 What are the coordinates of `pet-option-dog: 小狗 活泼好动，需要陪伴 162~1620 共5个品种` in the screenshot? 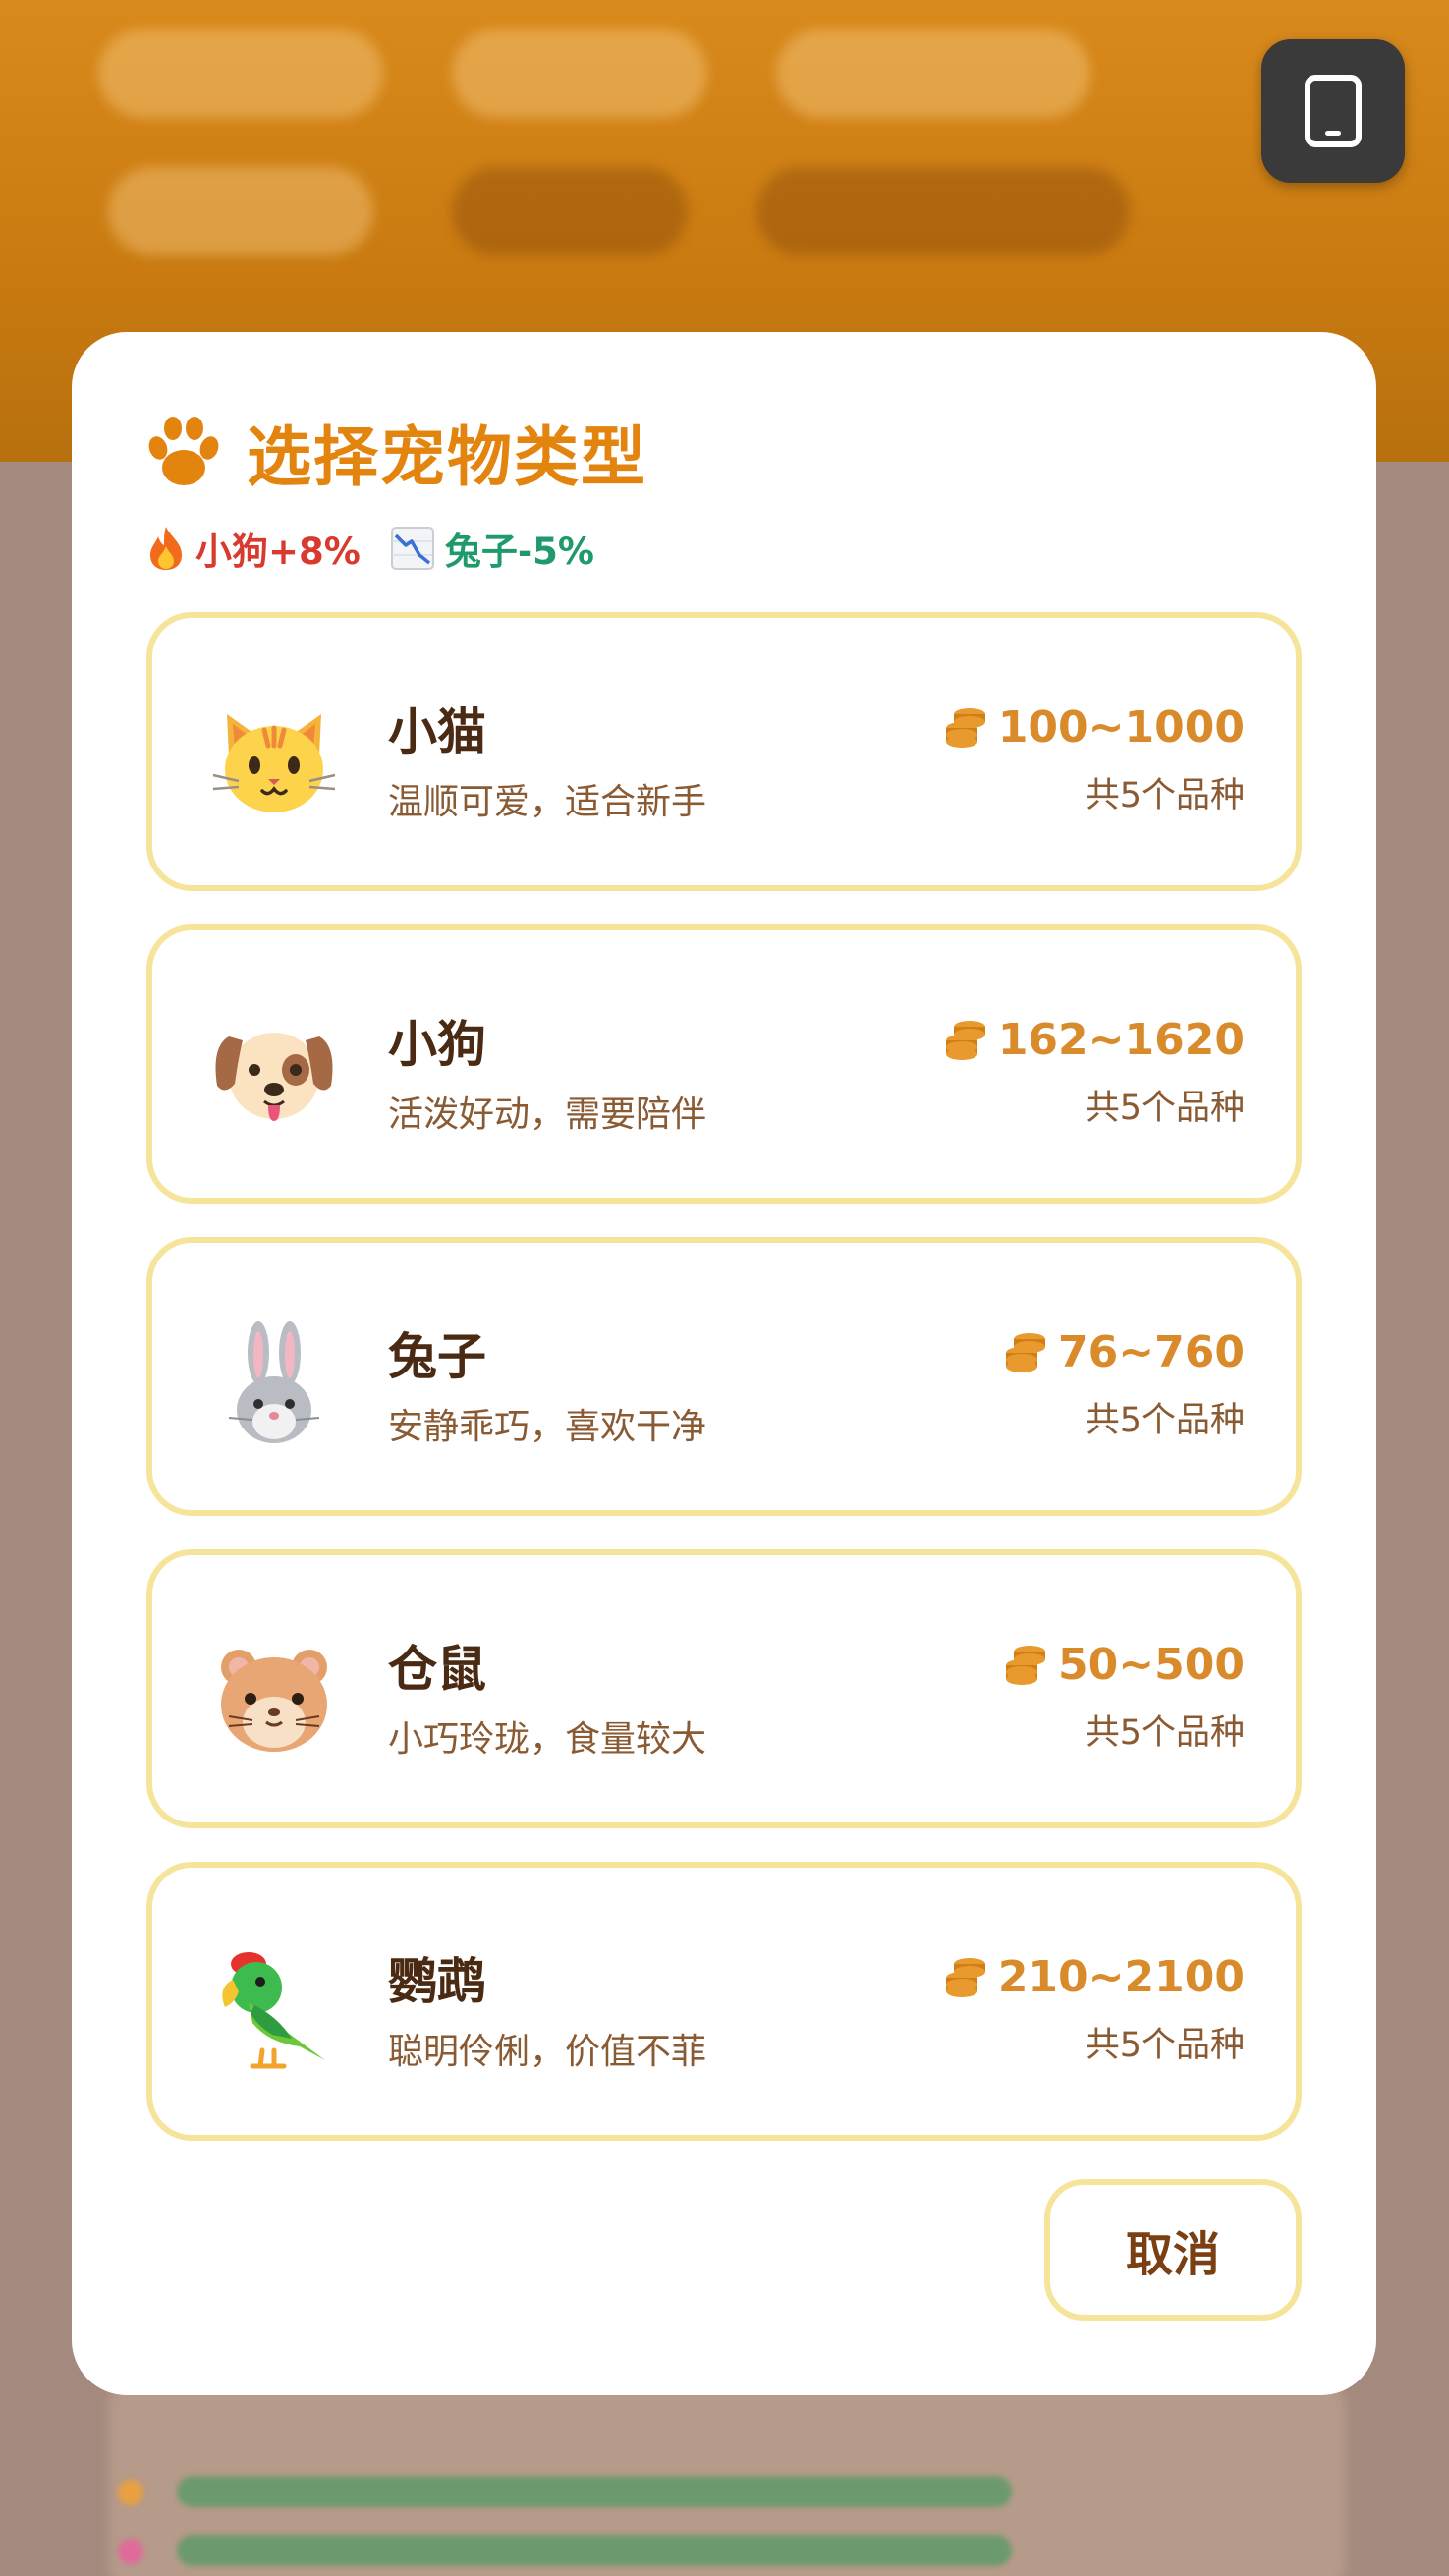 It's located at (724, 1064).